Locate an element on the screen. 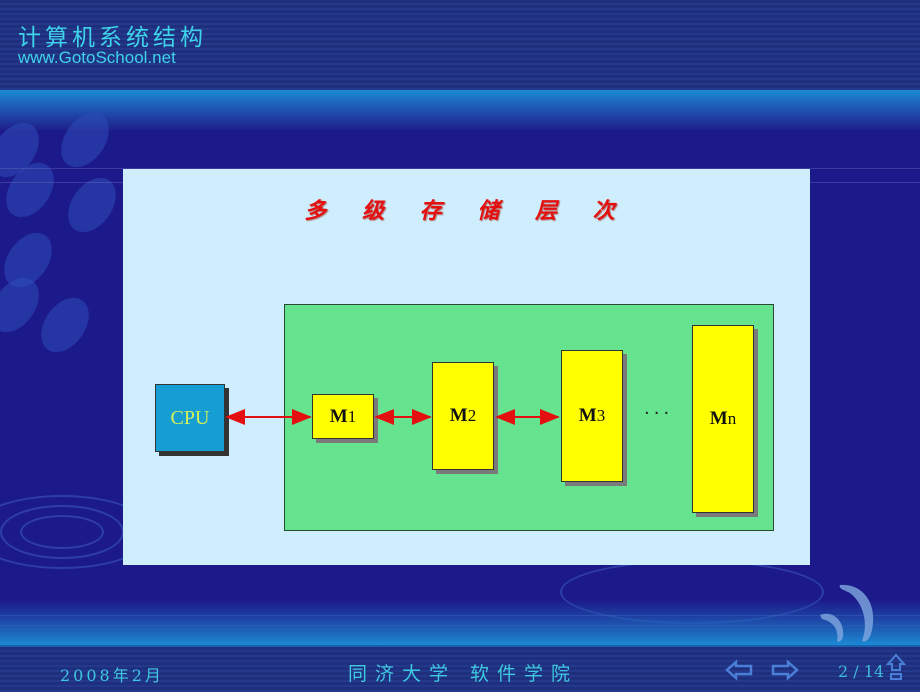 The height and width of the screenshot is (692, 920). dolphin-logo-icon is located at coordinates (847, 613).